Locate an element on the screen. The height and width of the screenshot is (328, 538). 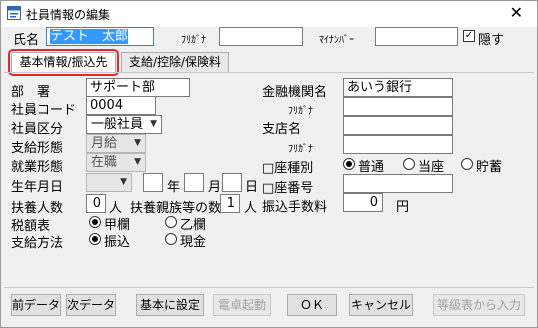
account-savings-label: 貯蓄 is located at coordinates (489, 167).